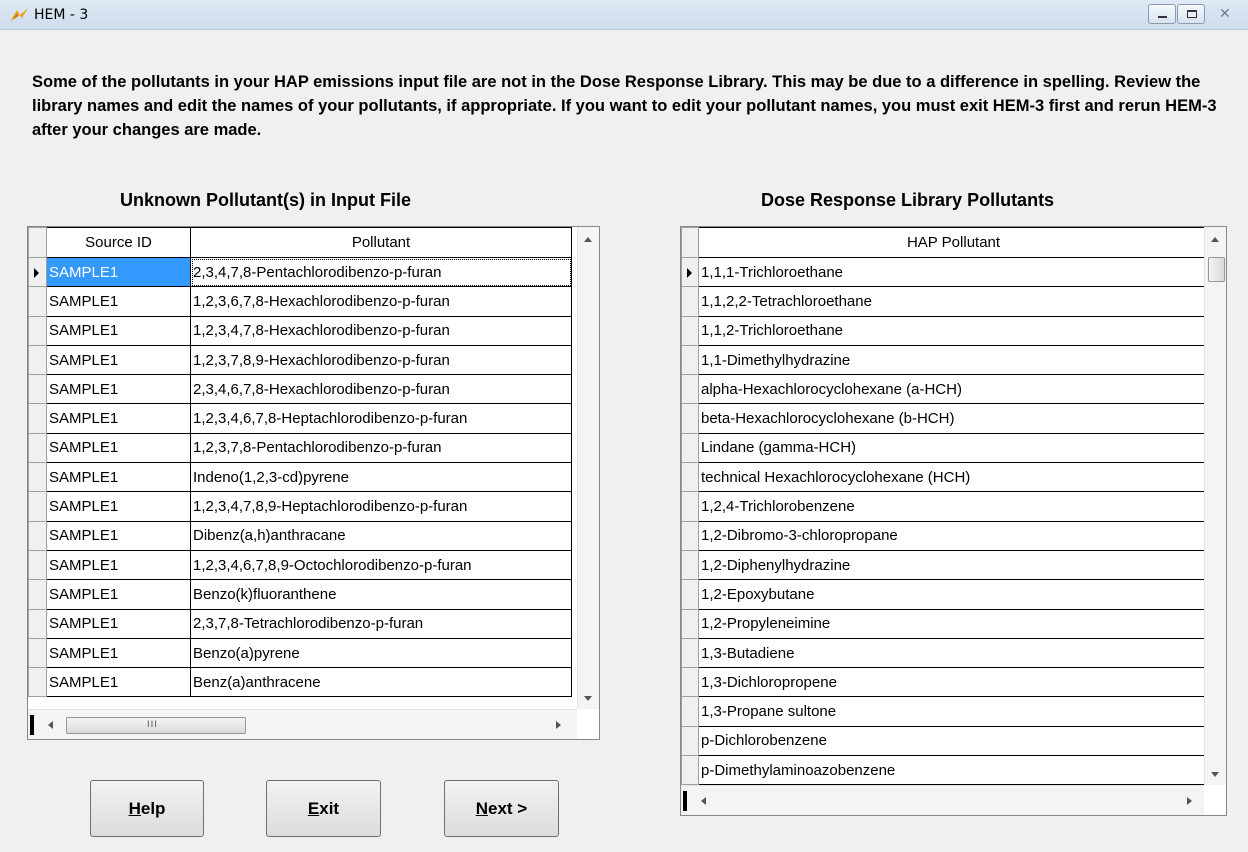 The width and height of the screenshot is (1248, 852). I want to click on table-row: 1,1,2-Trichloroethane, so click(945, 330).